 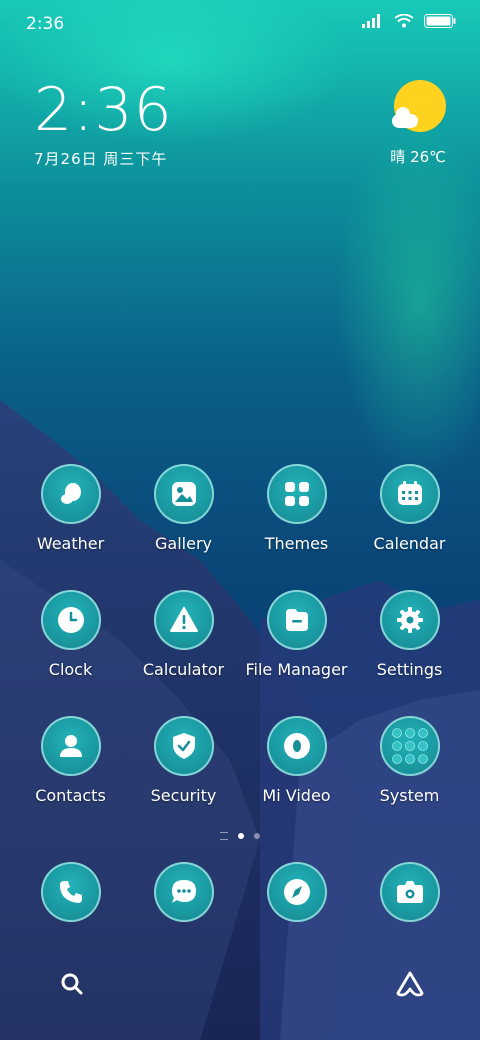 I want to click on status-bar: 2:36, so click(x=240, y=25).